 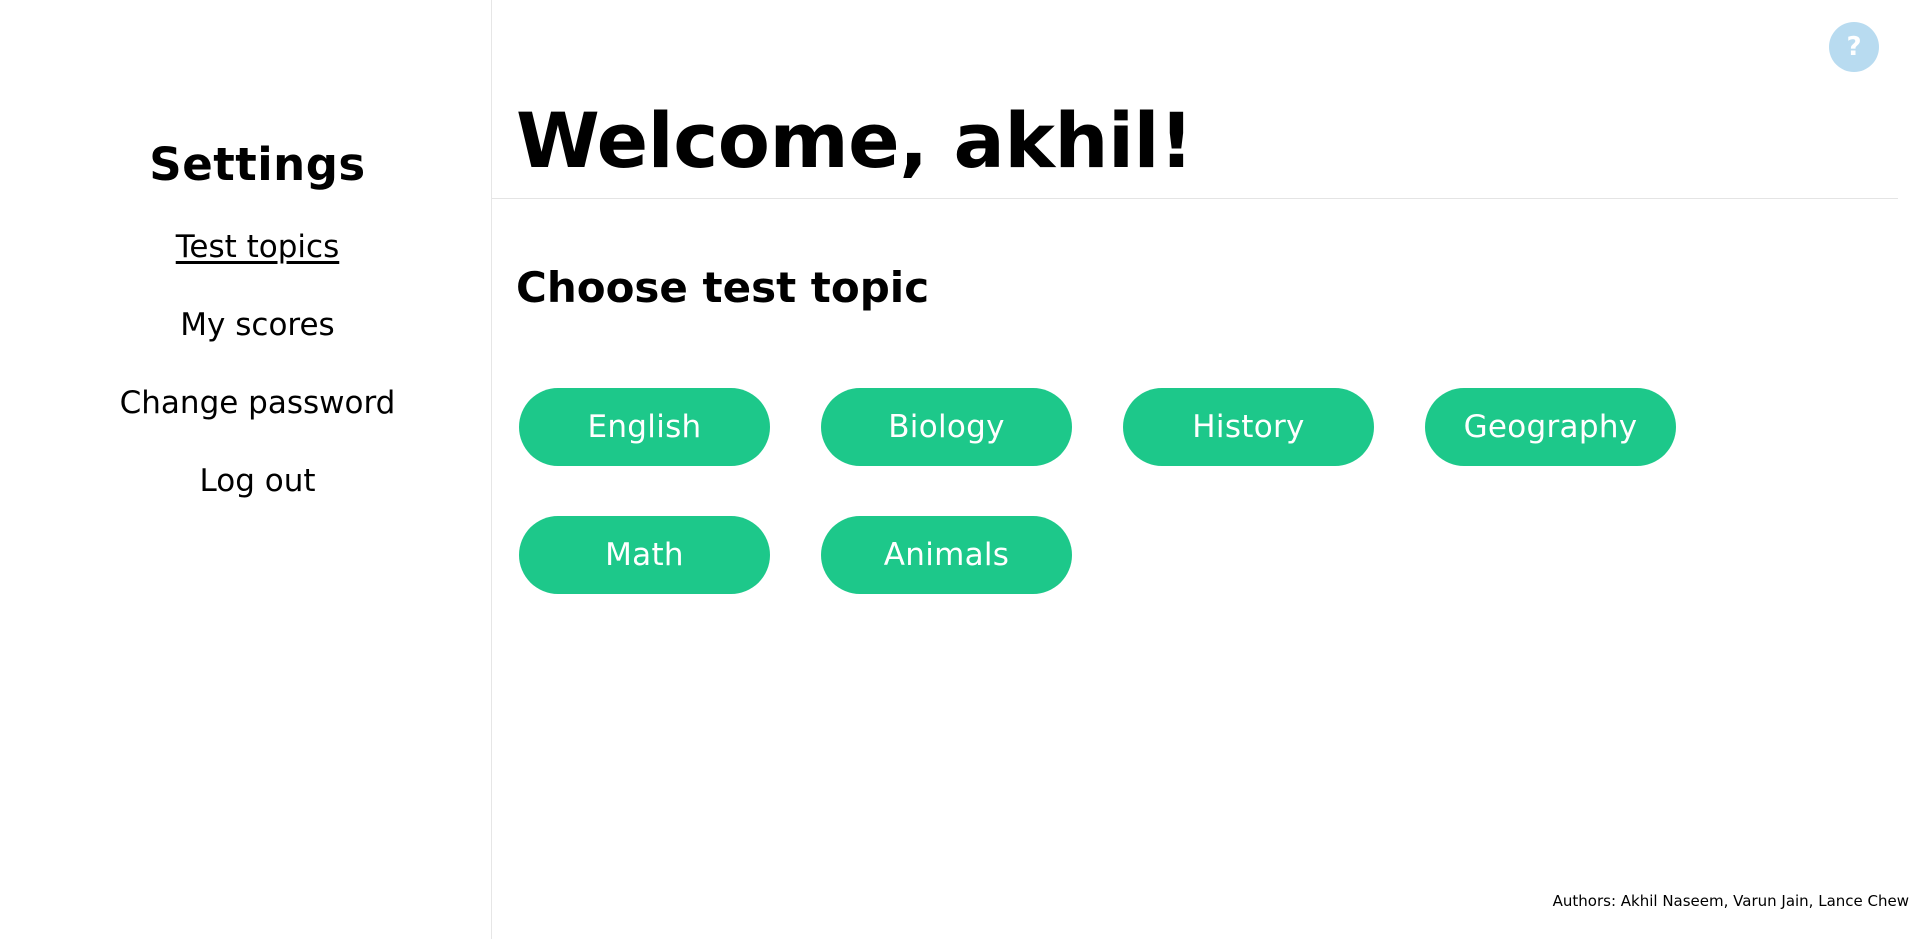 What do you see at coordinates (257, 417) in the screenshot?
I see `sidebar-item-change-password: Change password` at bounding box center [257, 417].